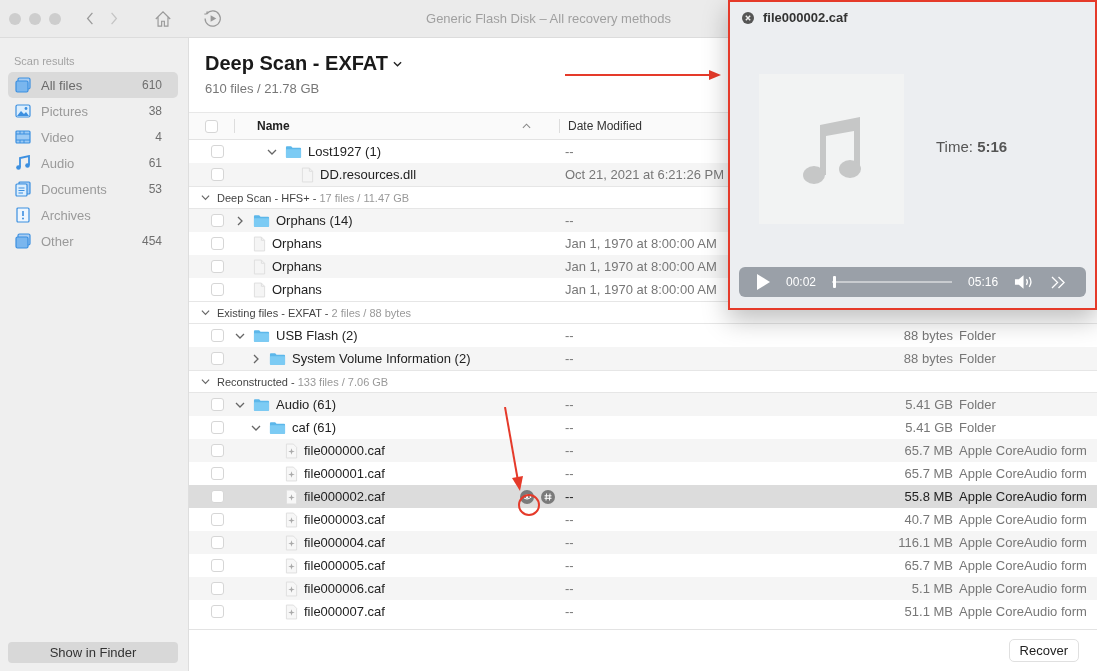 Image resolution: width=1097 pixels, height=671 pixels. What do you see at coordinates (643, 496) in the screenshot?
I see `file-row: file000002.caf -- 55.8 MB Apple CoreAudio form` at bounding box center [643, 496].